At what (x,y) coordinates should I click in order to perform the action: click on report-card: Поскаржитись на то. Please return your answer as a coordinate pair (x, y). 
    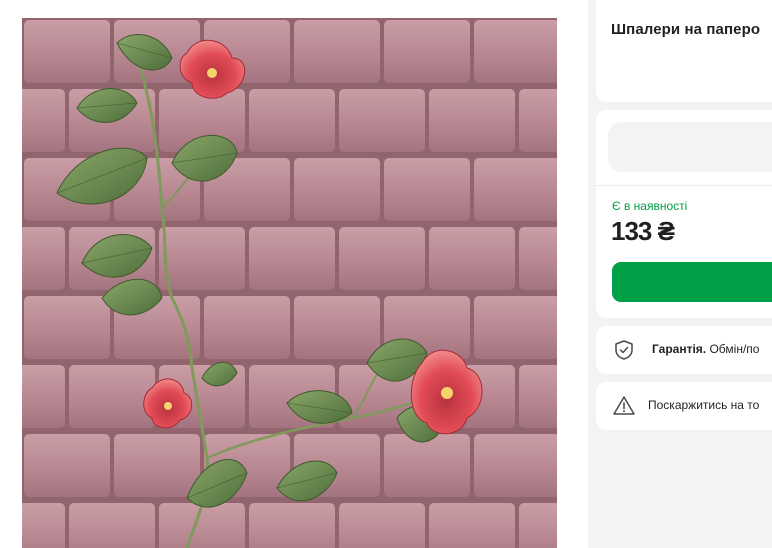
    Looking at the image, I should click on (684, 406).